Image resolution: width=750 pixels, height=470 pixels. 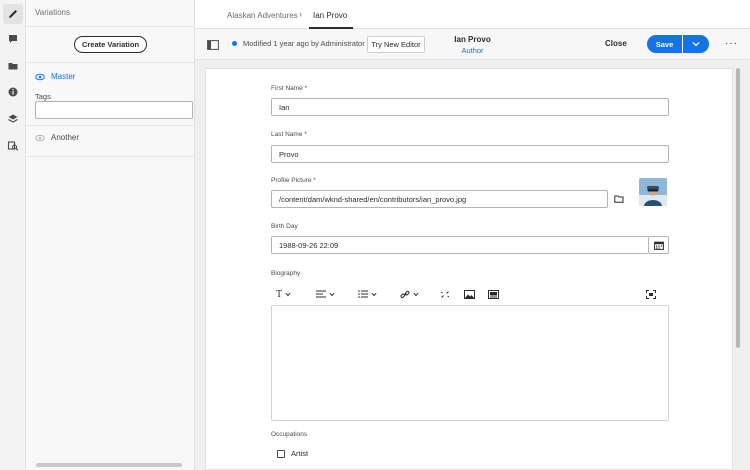 What do you see at coordinates (279, 294) in the screenshot?
I see `text-icon: T` at bounding box center [279, 294].